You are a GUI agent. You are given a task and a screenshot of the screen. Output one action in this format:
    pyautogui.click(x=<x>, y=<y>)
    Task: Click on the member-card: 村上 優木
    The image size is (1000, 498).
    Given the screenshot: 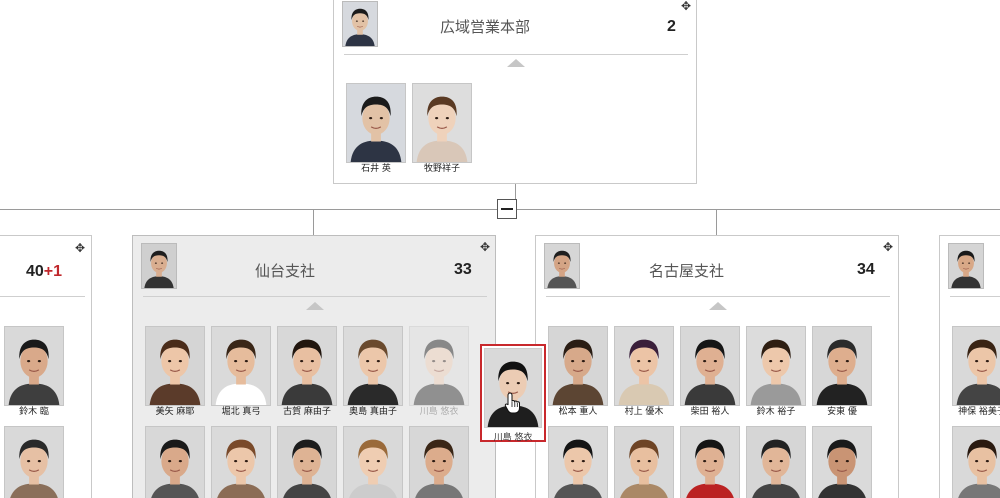 What is the action you would take?
    pyautogui.click(x=644, y=372)
    